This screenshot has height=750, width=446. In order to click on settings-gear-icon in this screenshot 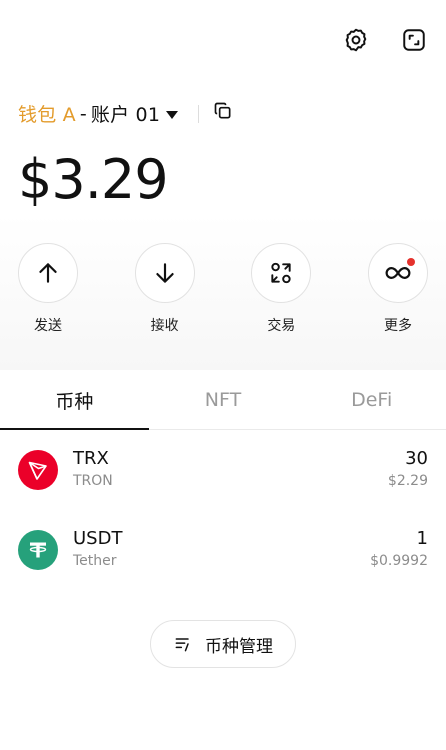, I will do `click(356, 40)`.